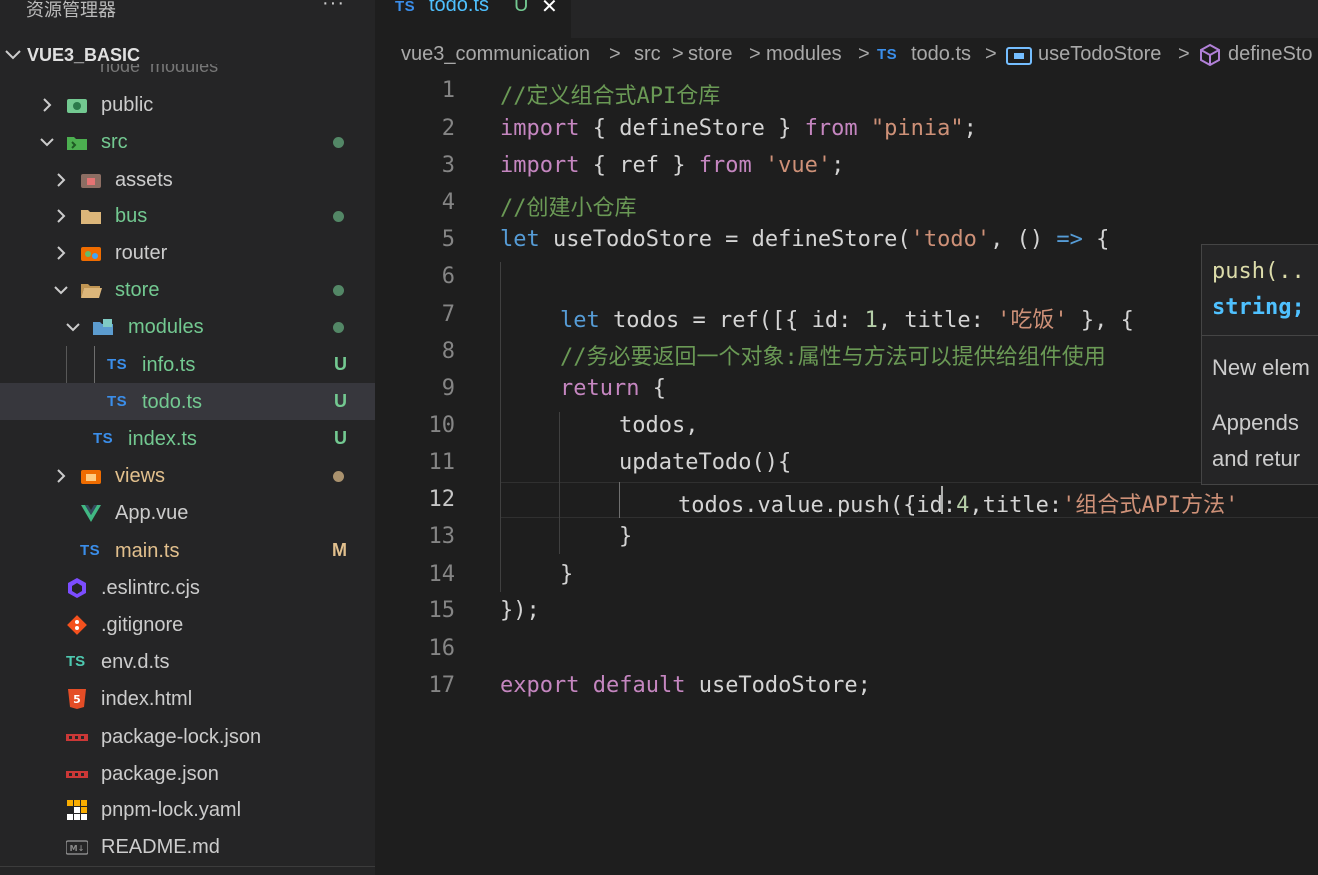 The height and width of the screenshot is (875, 1318). What do you see at coordinates (187, 661) in the screenshot?
I see `tree-item-env-d-ts: TS env.d.ts` at bounding box center [187, 661].